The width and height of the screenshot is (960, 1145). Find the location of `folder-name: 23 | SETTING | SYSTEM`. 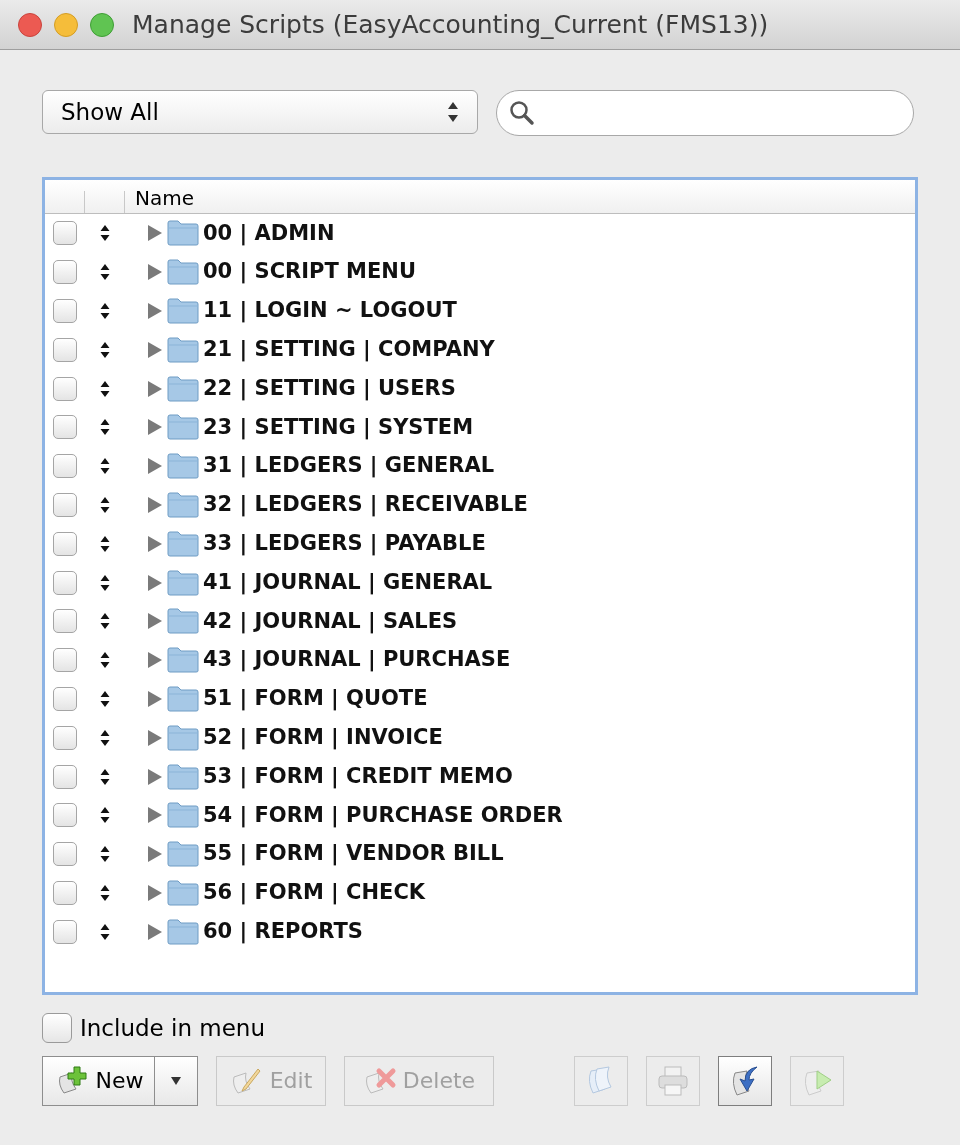

folder-name: 23 | SETTING | SYSTEM is located at coordinates (338, 427).